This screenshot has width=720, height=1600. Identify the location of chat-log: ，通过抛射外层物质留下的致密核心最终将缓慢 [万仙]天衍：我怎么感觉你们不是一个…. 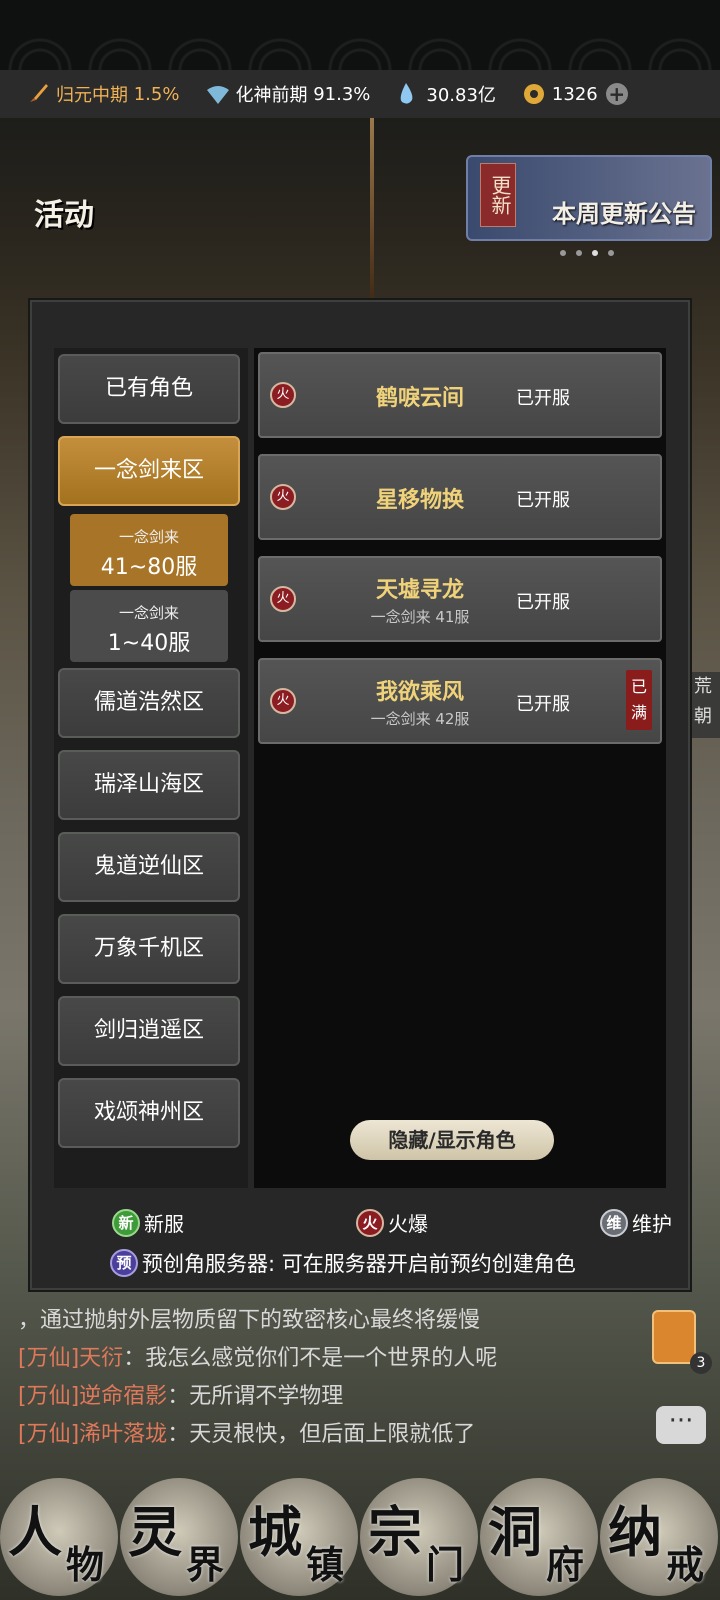
(338, 1378).